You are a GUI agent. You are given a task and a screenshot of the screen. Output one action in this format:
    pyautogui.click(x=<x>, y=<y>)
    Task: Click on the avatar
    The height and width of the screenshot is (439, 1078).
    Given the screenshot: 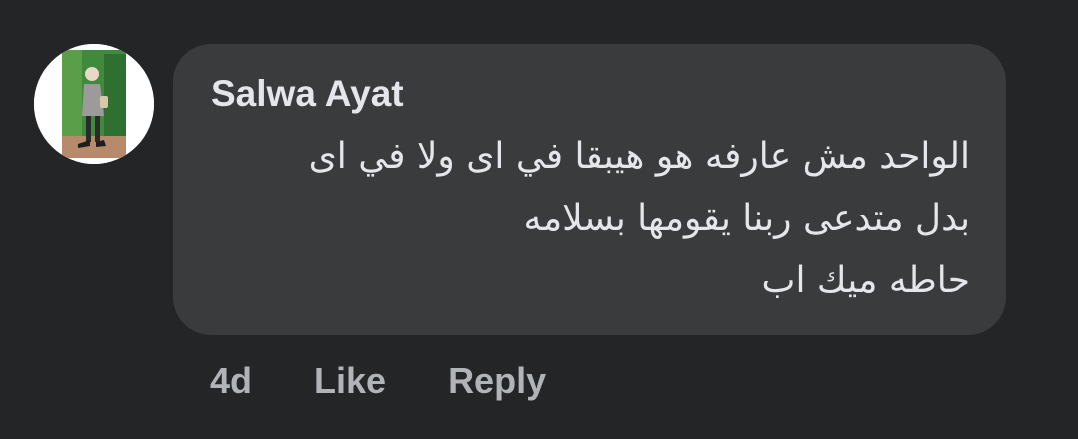 What is the action you would take?
    pyautogui.click(x=94, y=104)
    